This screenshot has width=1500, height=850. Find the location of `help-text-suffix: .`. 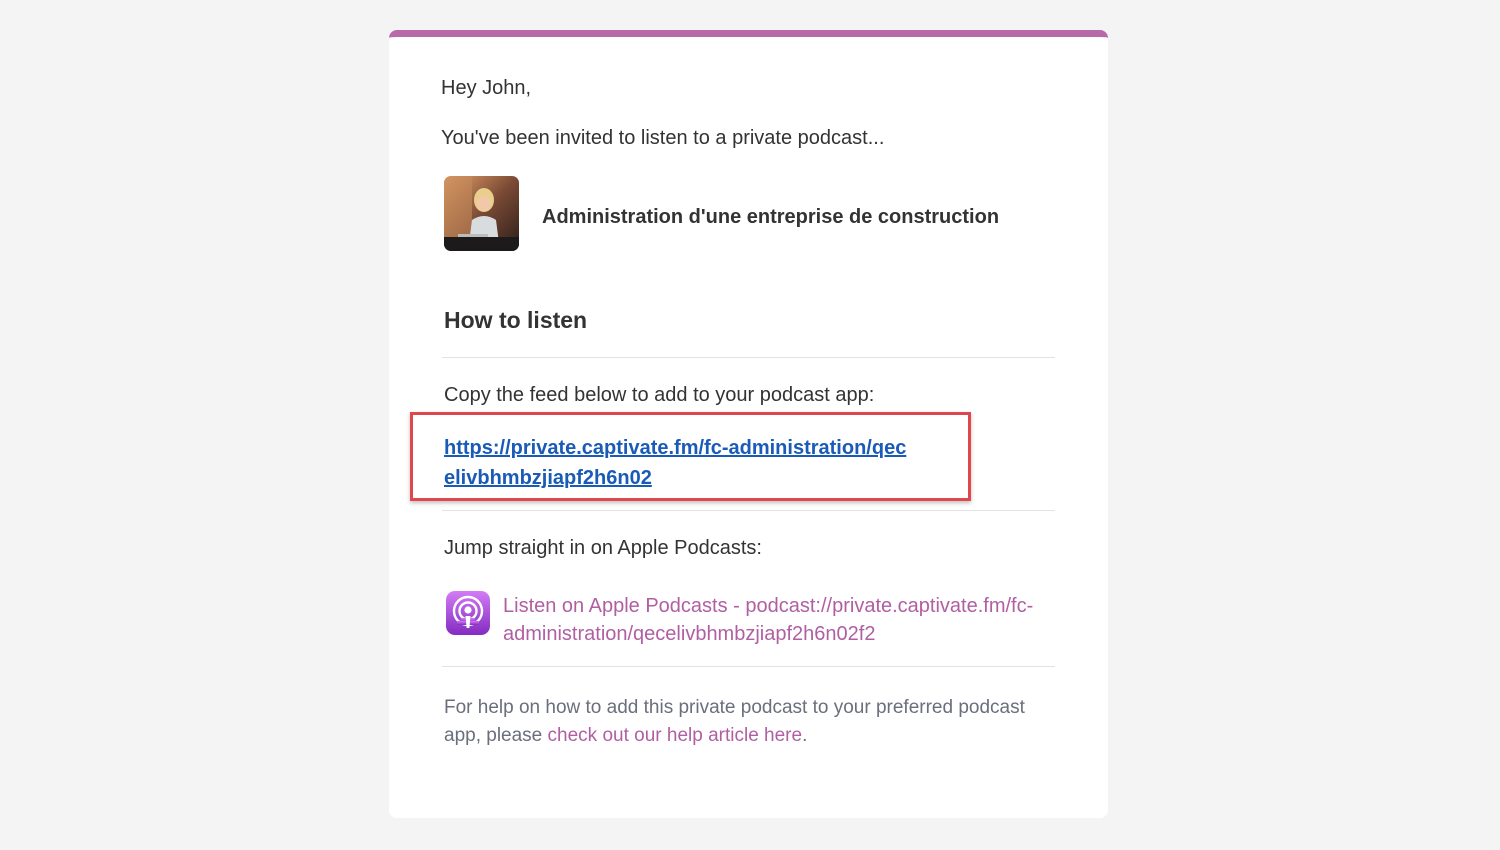

help-text-suffix: . is located at coordinates (805, 735).